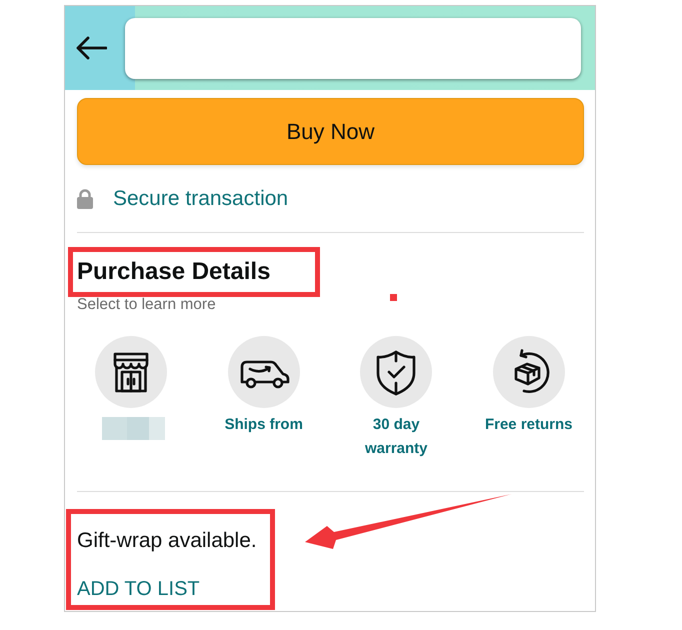 This screenshot has width=682, height=630. What do you see at coordinates (91, 48) in the screenshot?
I see `back-icon` at bounding box center [91, 48].